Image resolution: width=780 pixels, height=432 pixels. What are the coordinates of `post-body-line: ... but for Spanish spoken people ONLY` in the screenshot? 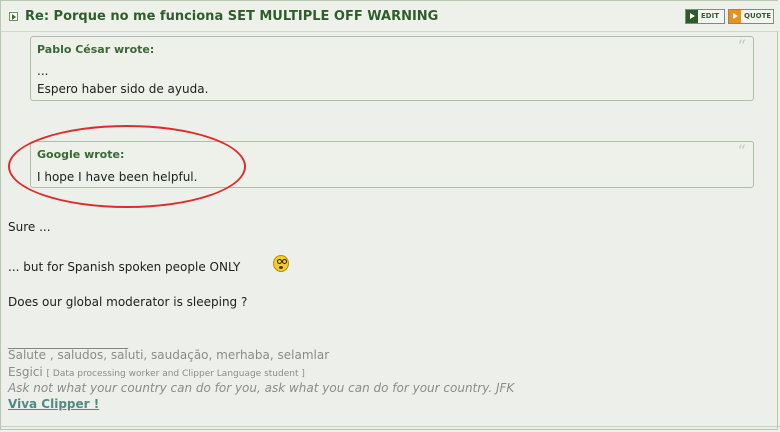 It's located at (124, 267).